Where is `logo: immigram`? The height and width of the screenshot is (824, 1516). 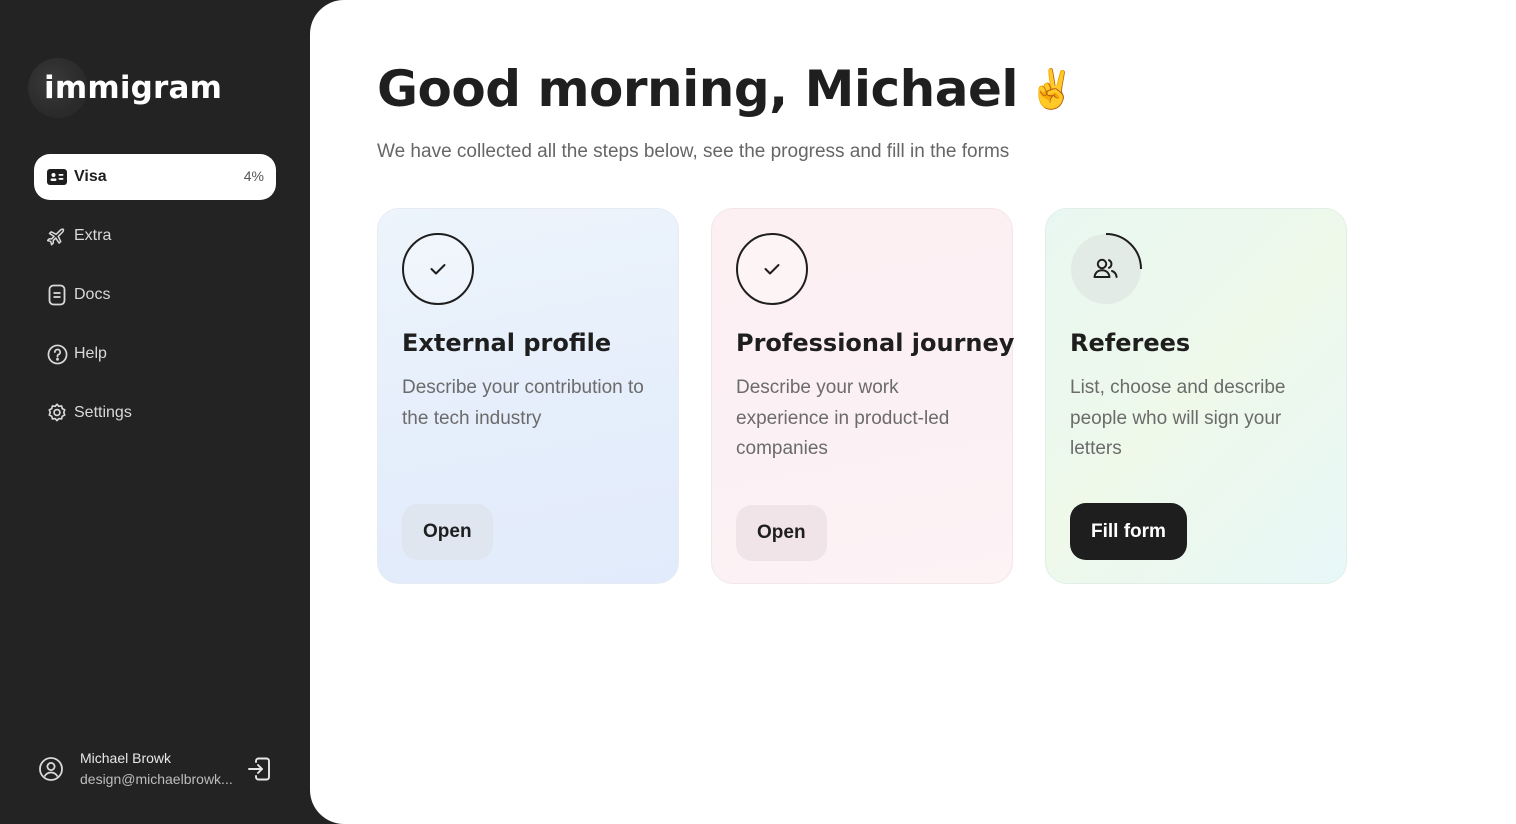
logo: immigram is located at coordinates (128, 89).